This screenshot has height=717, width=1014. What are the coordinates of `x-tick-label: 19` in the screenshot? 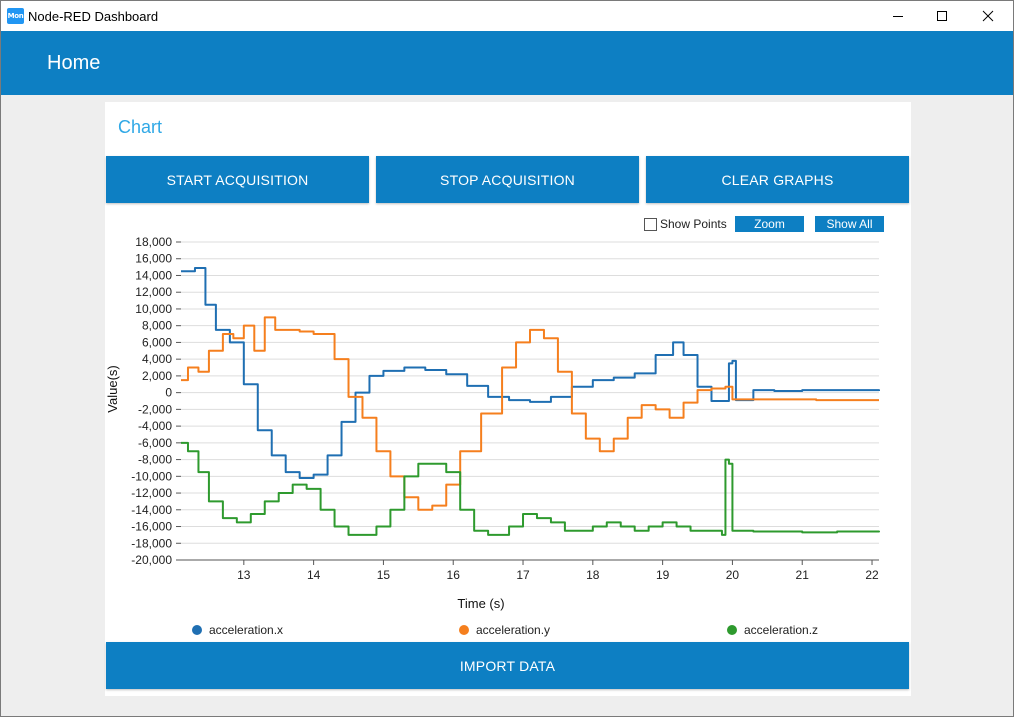 It's located at (663, 575).